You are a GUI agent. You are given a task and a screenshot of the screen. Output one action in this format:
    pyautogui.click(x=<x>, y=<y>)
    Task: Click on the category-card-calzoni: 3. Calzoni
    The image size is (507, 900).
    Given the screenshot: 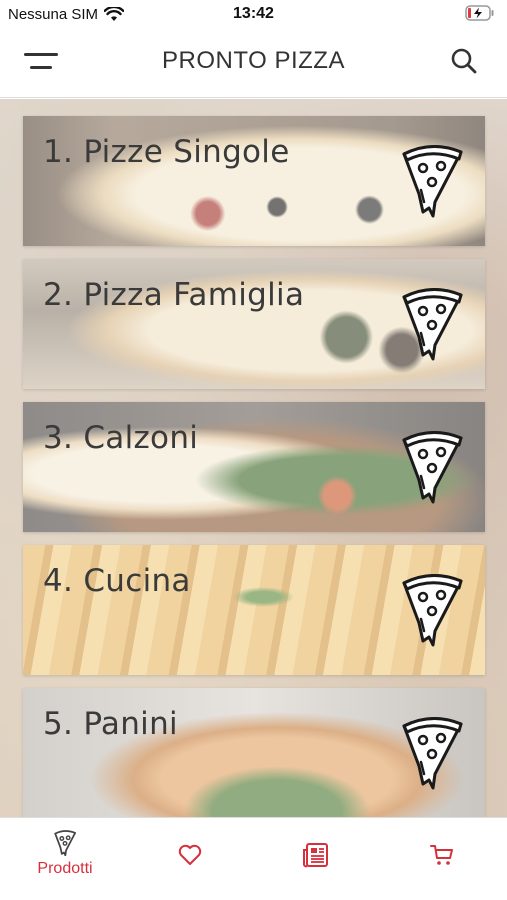 What is the action you would take?
    pyautogui.click(x=254, y=467)
    